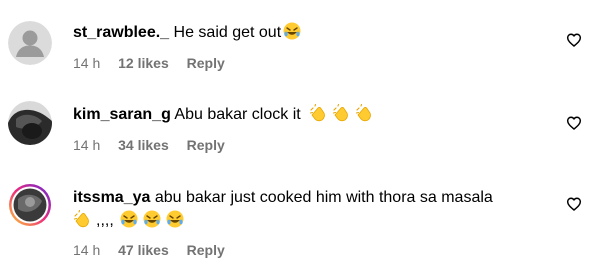  Describe the element at coordinates (308, 33) in the screenshot. I see `comment-text: st_rawblee._ He said get out` at that location.